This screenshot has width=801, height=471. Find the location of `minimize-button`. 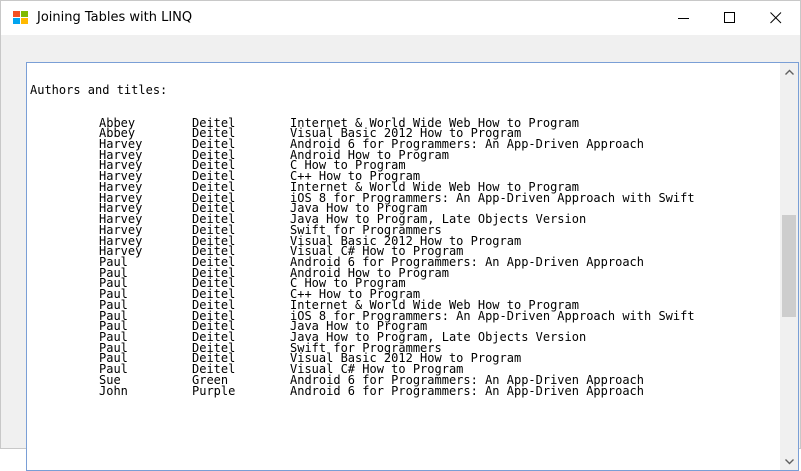

minimize-button is located at coordinates (684, 18).